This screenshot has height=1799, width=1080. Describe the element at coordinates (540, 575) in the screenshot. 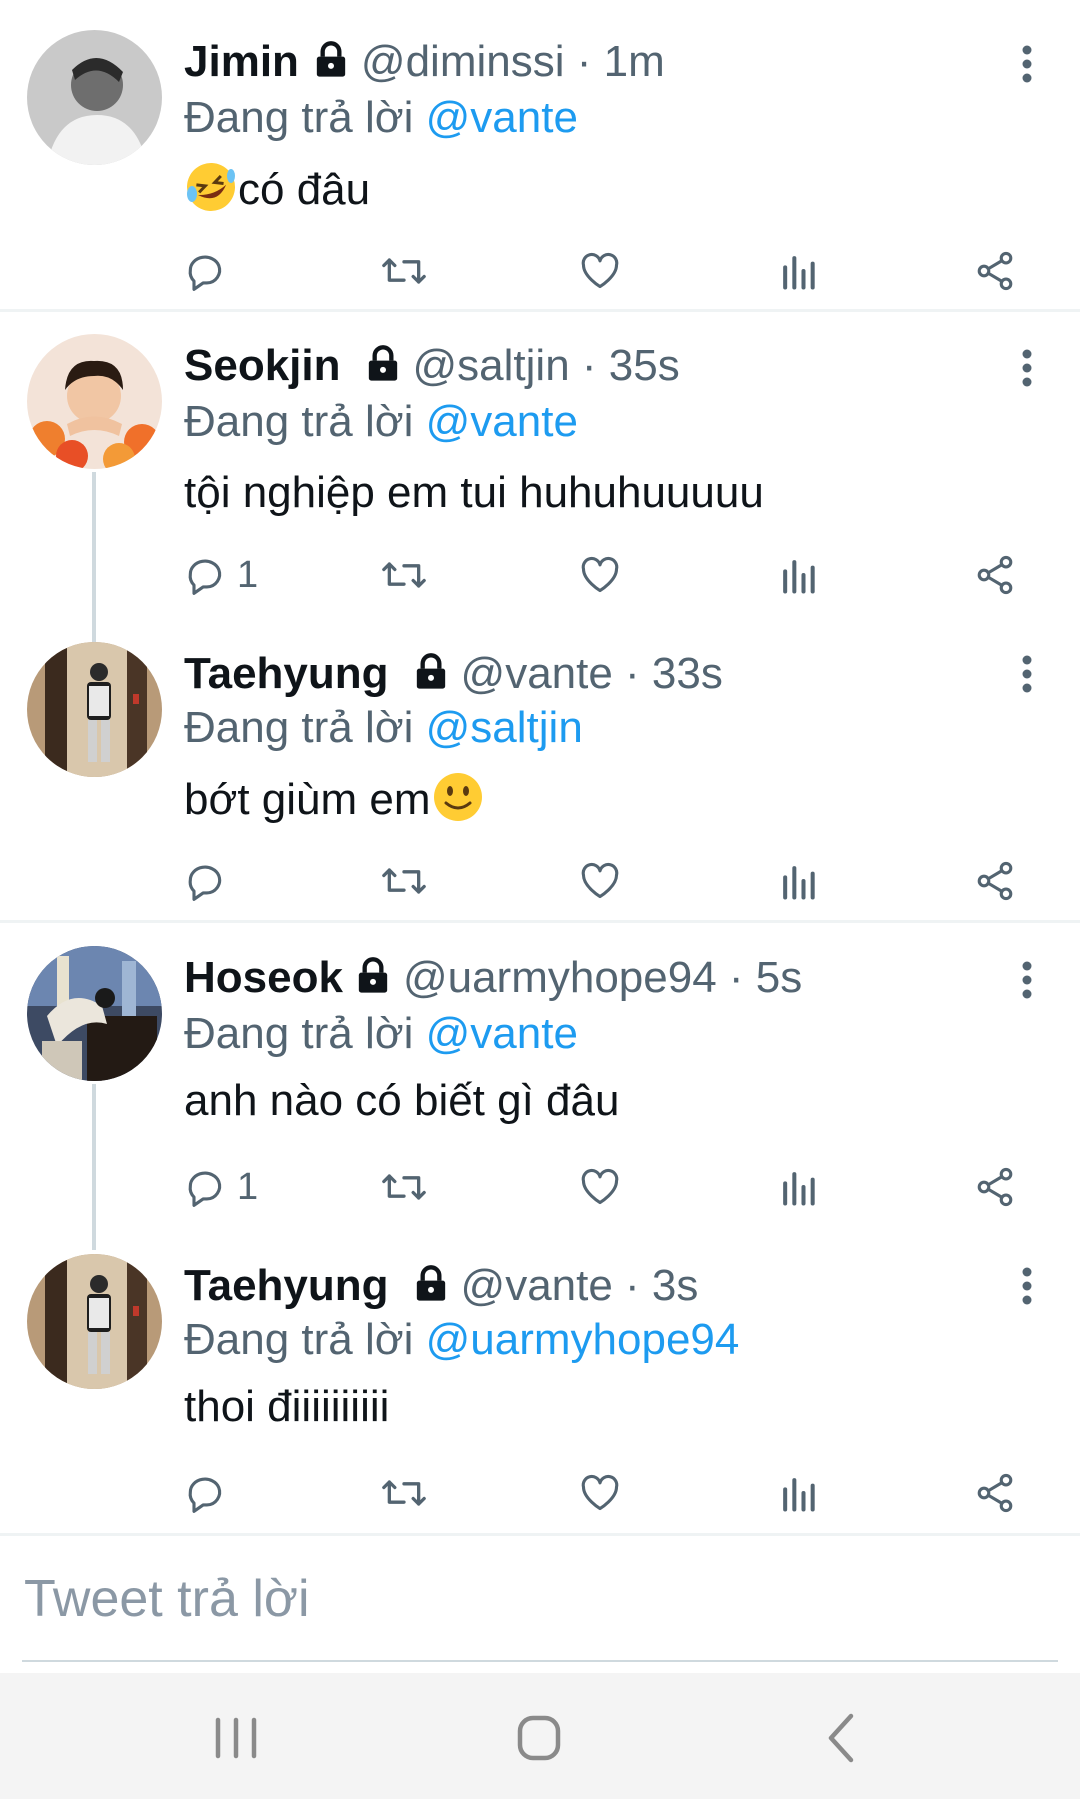

I see `tweet-actions: 1` at that location.